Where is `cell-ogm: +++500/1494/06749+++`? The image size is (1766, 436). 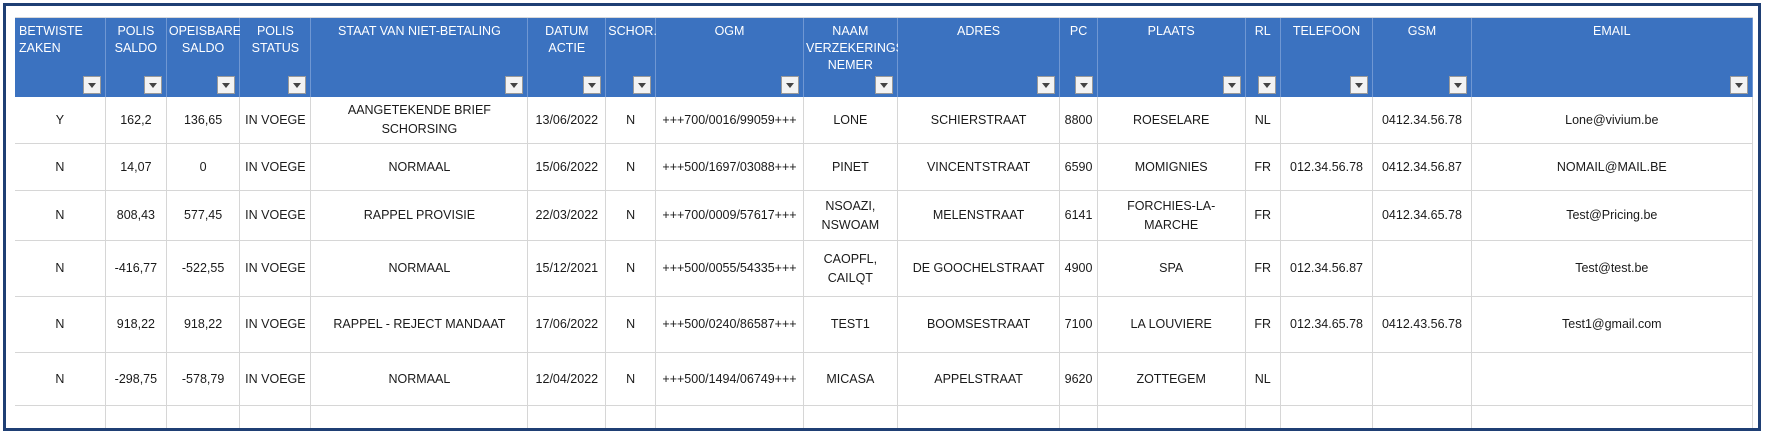
cell-ogm: +++500/1494/06749+++ is located at coordinates (729, 379).